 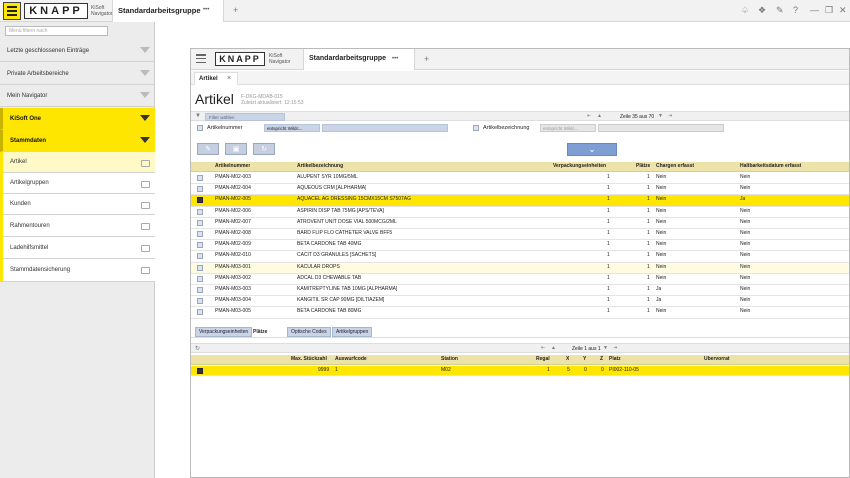 What do you see at coordinates (77, 51) in the screenshot?
I see `sidebar-item-recent: Letzte geschlossenen Einträge` at bounding box center [77, 51].